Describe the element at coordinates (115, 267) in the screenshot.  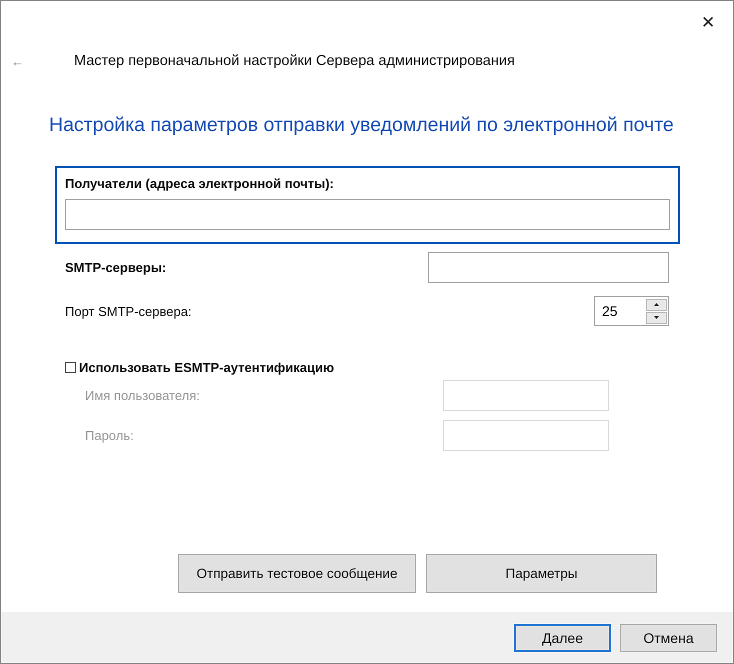
I see `field-label: SMTP-серверы:` at that location.